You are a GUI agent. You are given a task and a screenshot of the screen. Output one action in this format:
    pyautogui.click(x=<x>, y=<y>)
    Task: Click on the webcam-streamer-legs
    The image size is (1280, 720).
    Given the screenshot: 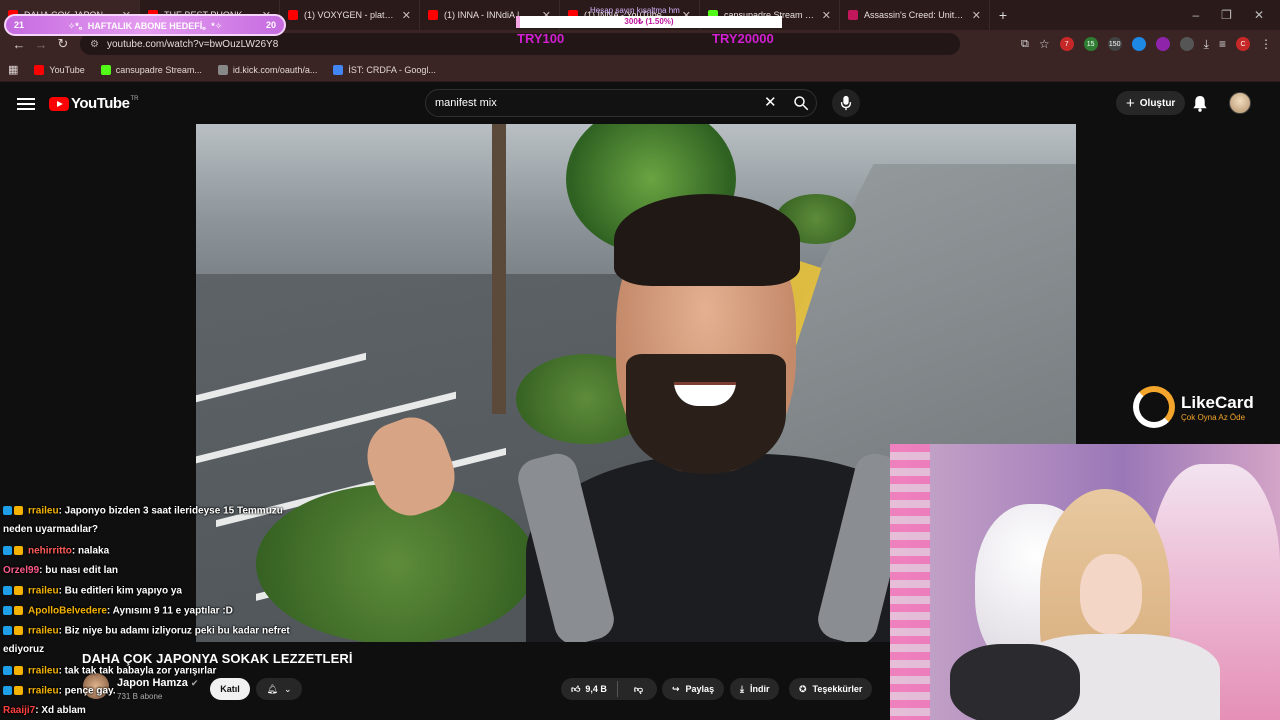 What is the action you would take?
    pyautogui.click(x=1015, y=682)
    